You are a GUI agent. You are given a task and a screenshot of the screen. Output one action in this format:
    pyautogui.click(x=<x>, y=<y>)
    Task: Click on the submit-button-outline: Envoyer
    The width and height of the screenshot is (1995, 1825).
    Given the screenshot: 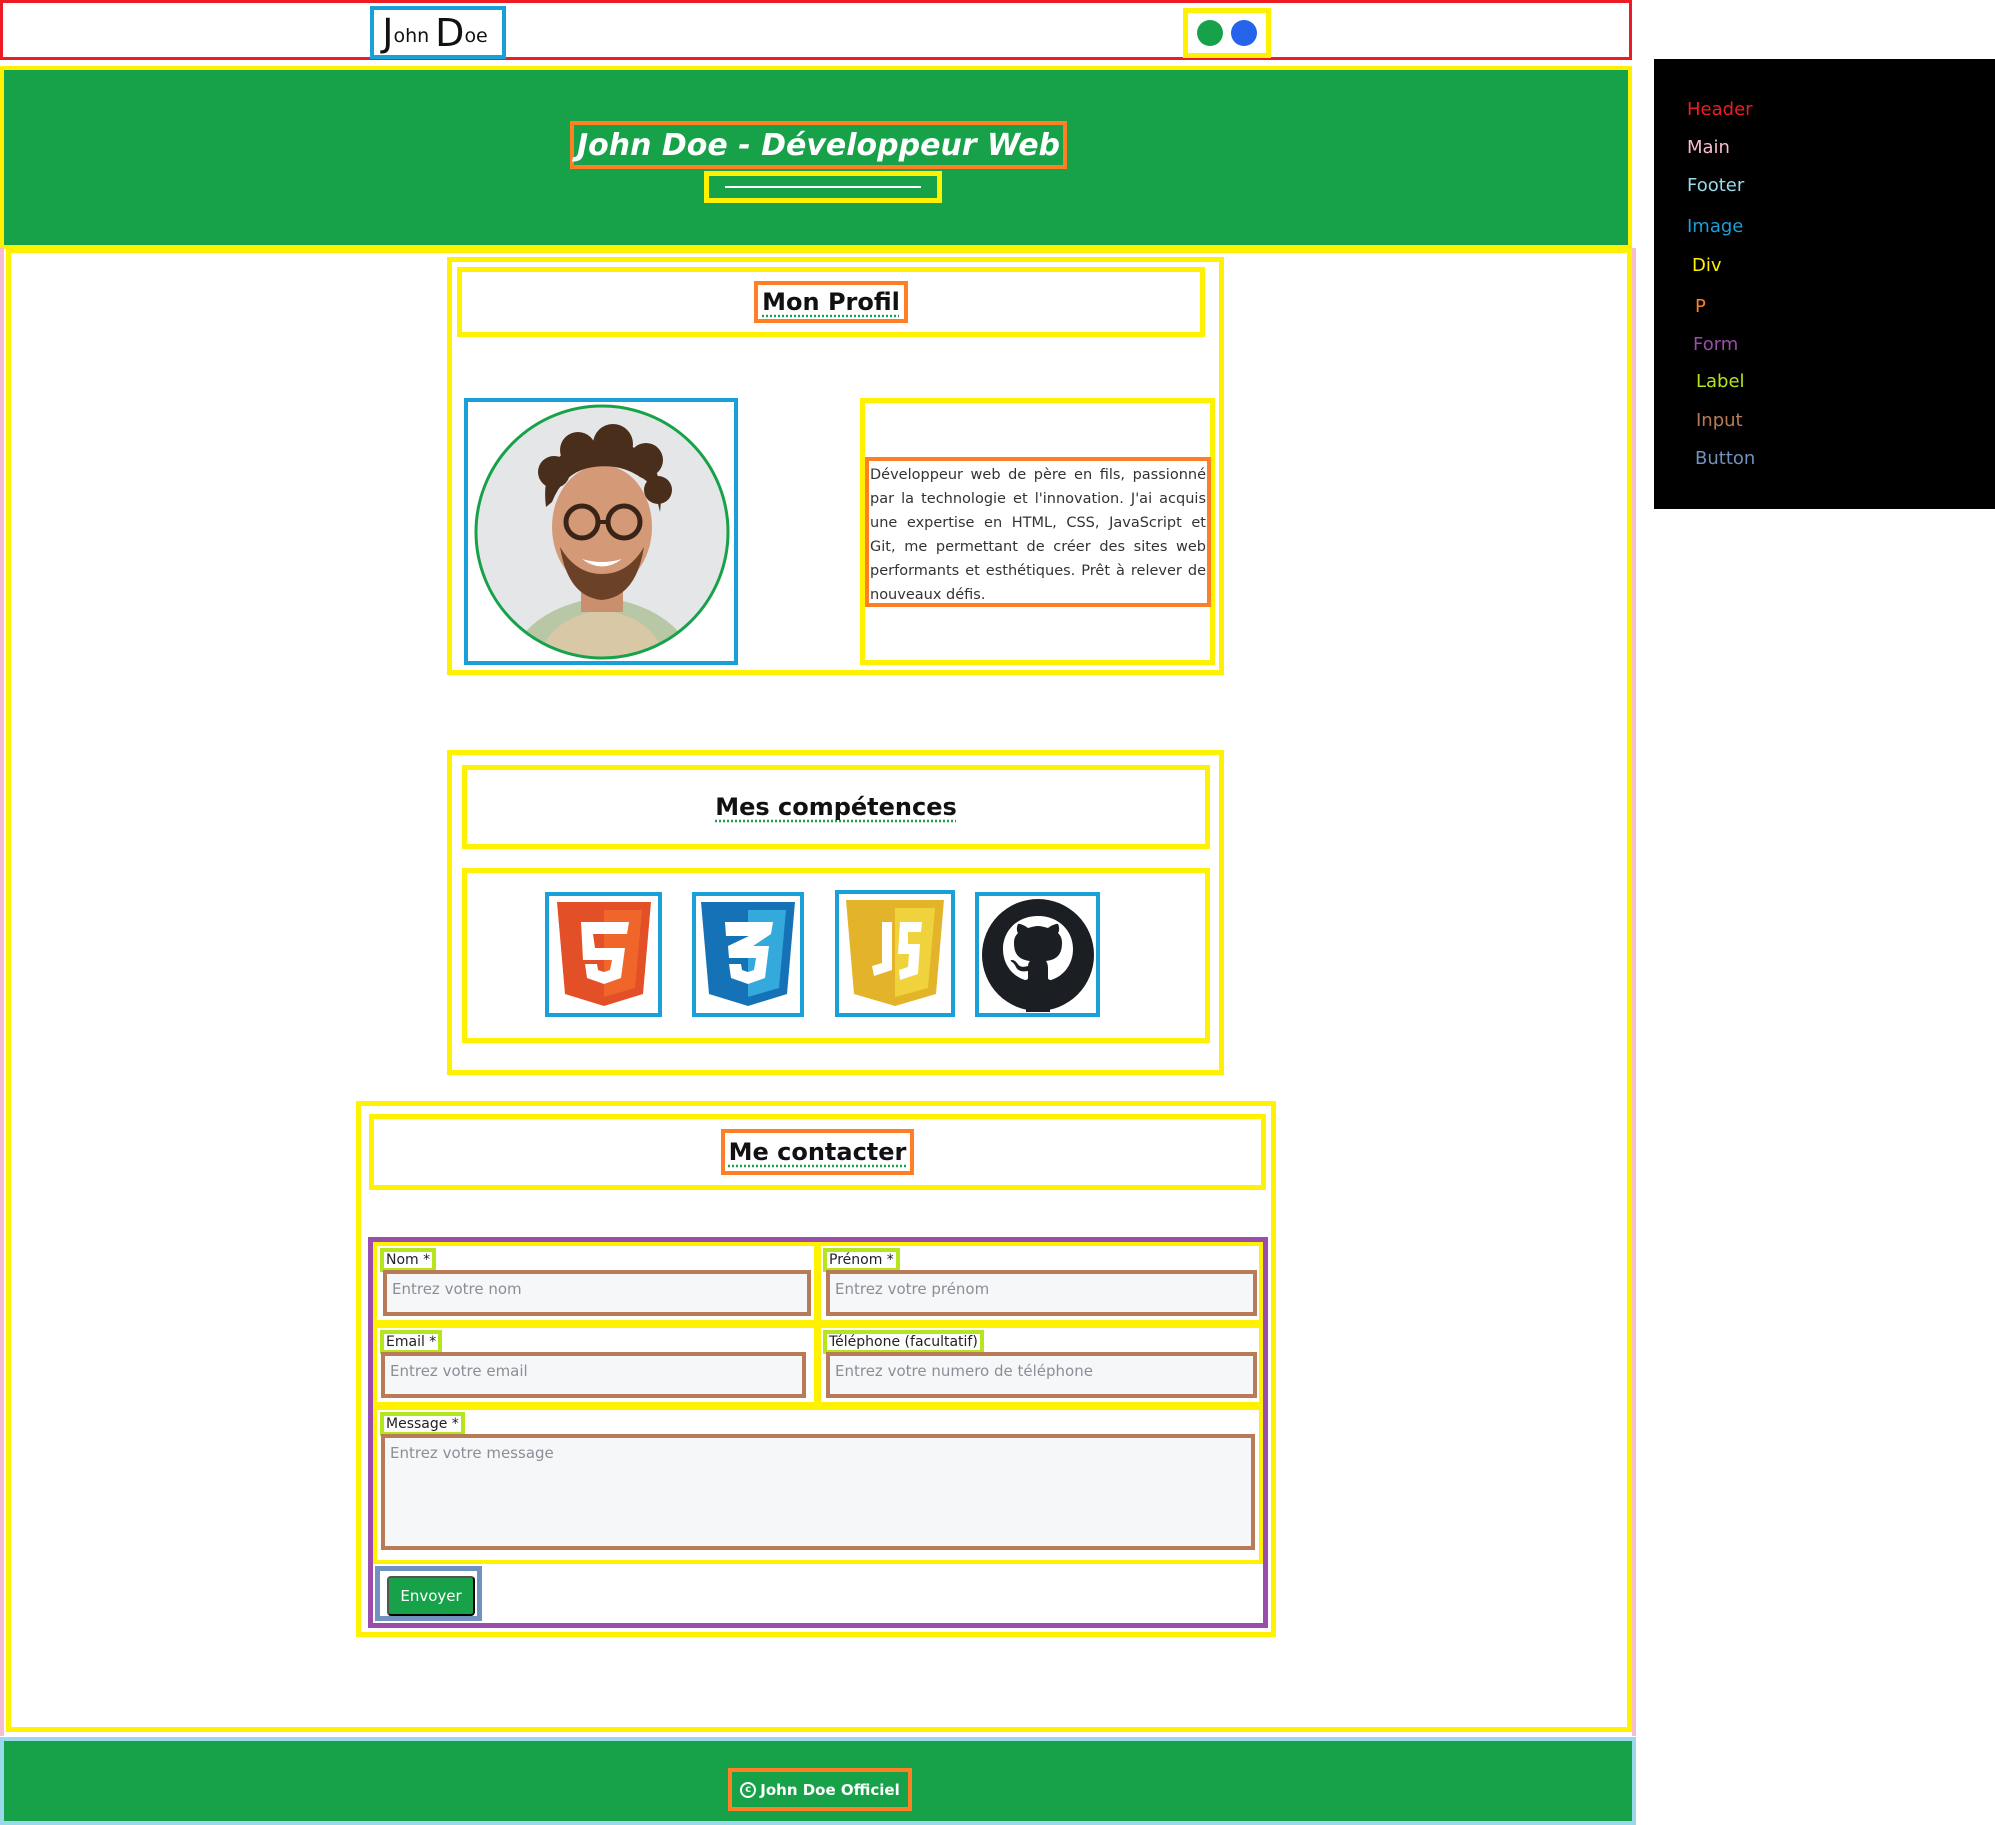 What is the action you would take?
    pyautogui.click(x=428, y=1593)
    